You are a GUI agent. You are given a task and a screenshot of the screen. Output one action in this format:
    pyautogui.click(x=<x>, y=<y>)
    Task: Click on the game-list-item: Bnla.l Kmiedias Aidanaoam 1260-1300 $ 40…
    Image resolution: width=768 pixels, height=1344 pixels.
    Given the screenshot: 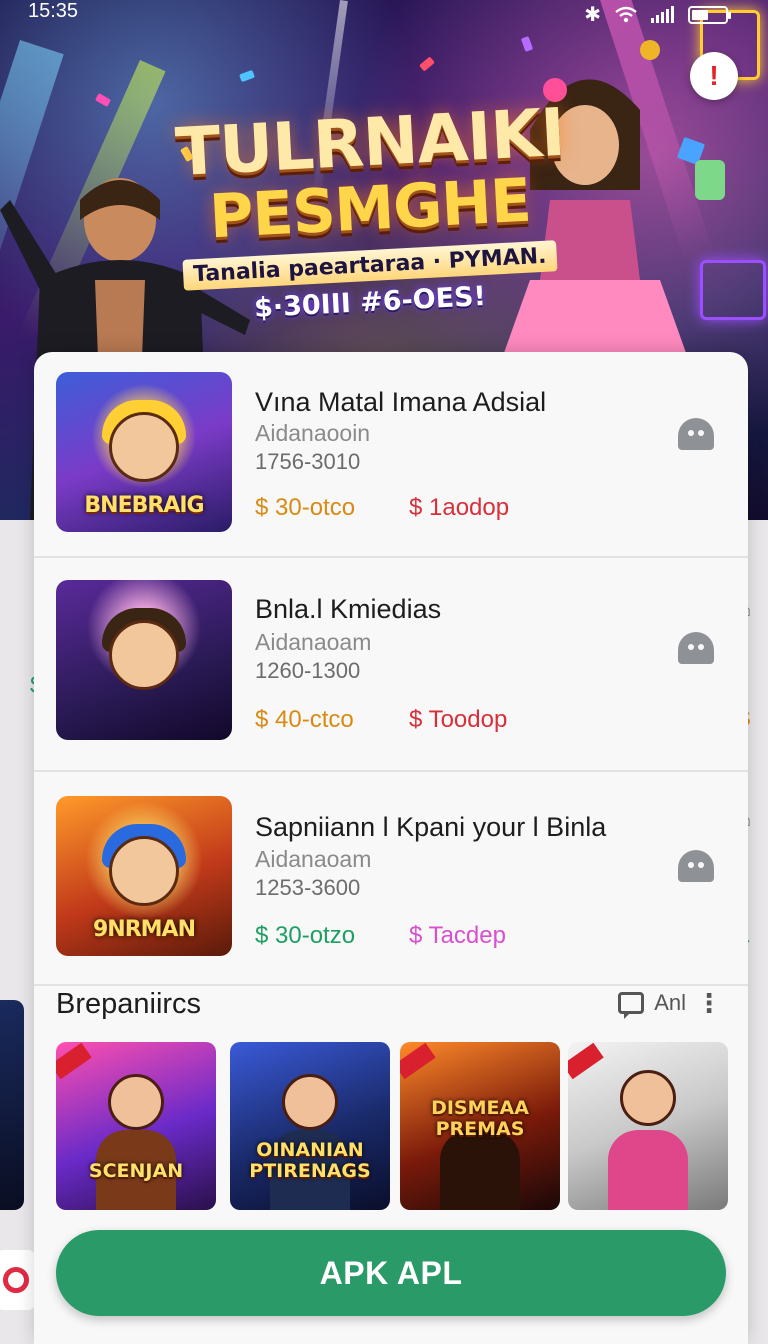 What is the action you would take?
    pyautogui.click(x=391, y=665)
    